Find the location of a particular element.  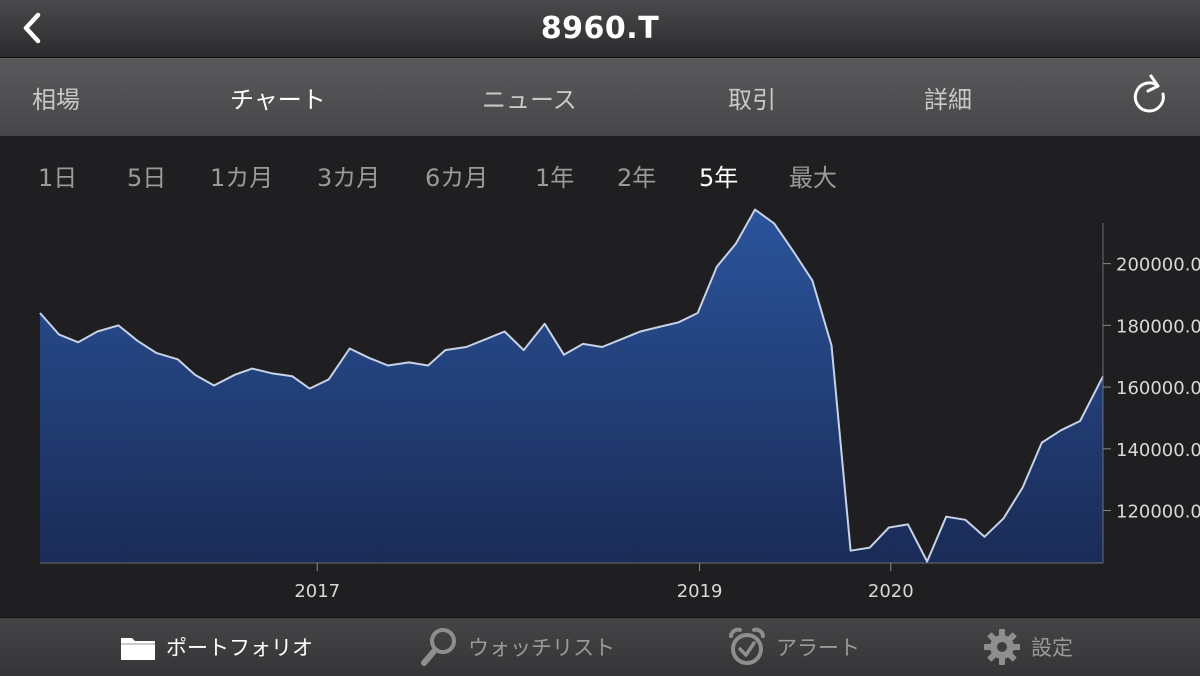

tab-trade: 取引 is located at coordinates (752, 97).